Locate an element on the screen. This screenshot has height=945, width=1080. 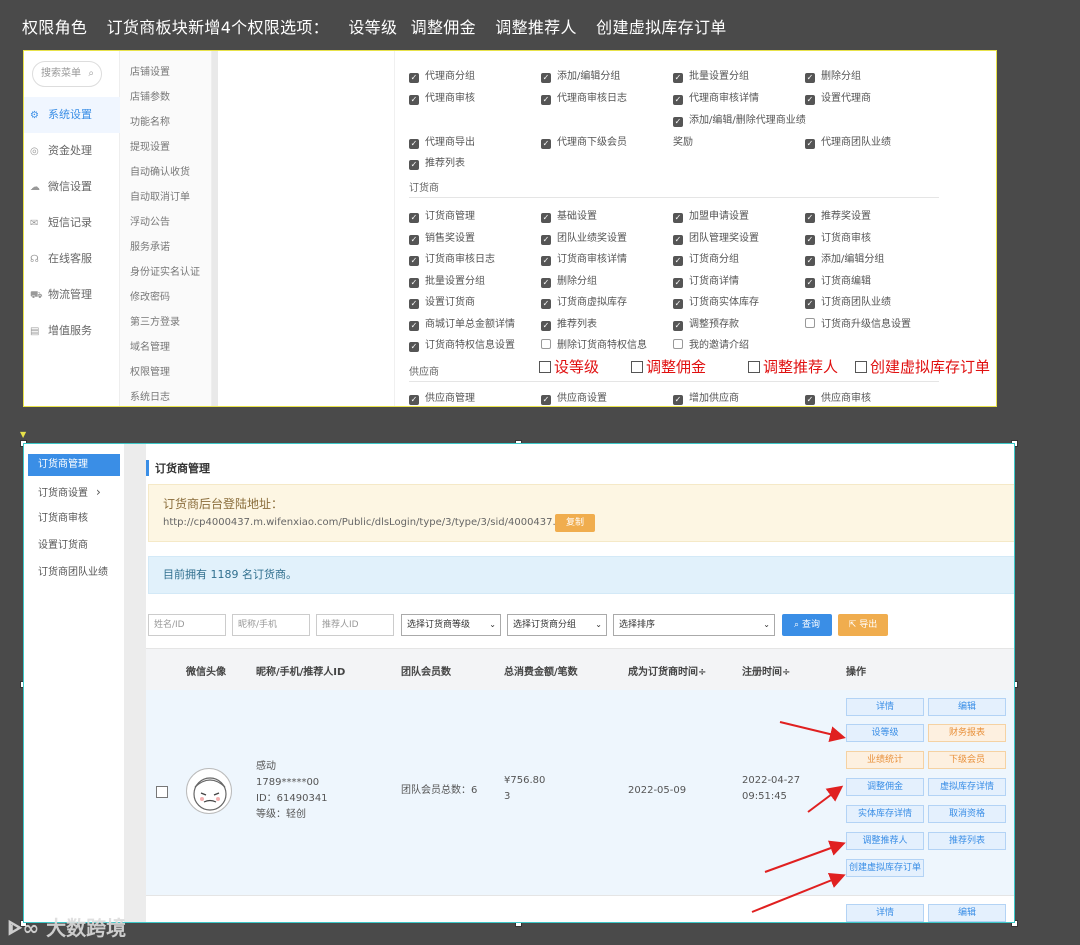
watermark-logo-icon: ᐈ∞ is located at coordinates (27, 928).